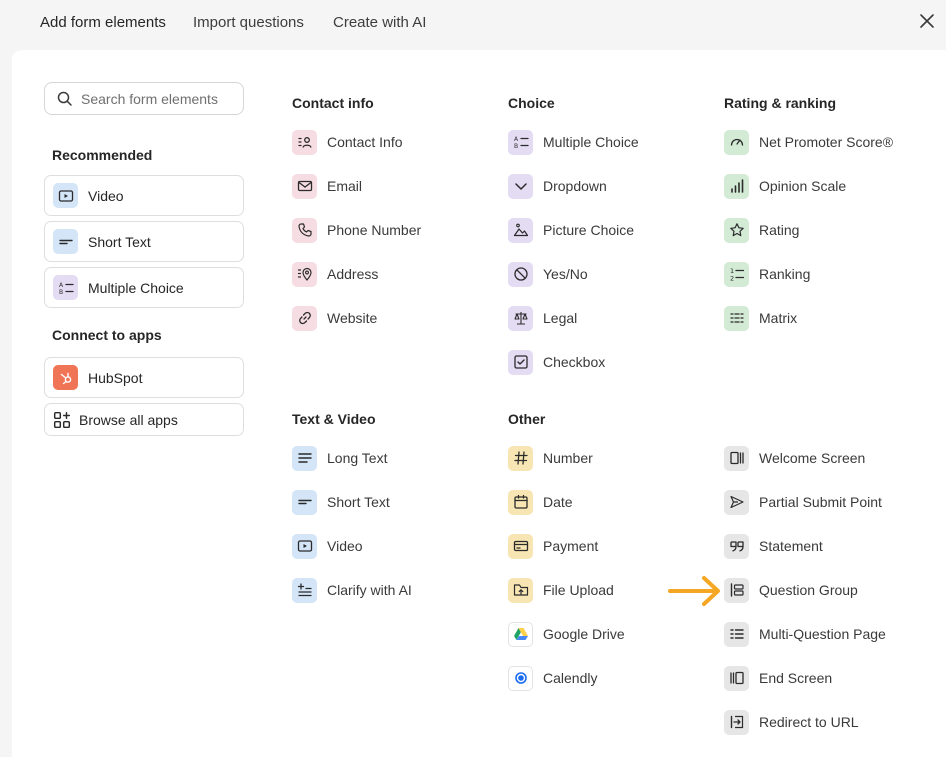 The image size is (946, 757). I want to click on item-picture-choice: Picture Choice, so click(571, 230).